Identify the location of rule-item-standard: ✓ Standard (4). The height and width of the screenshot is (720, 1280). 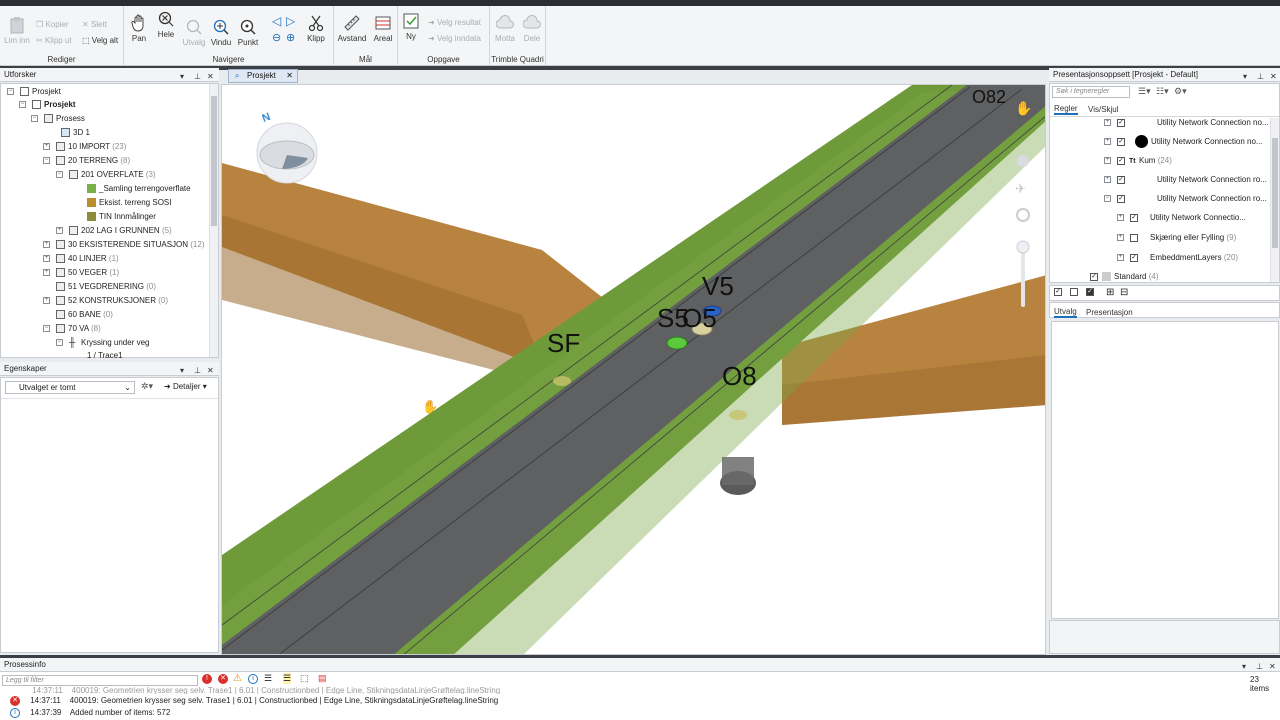
(1124, 277).